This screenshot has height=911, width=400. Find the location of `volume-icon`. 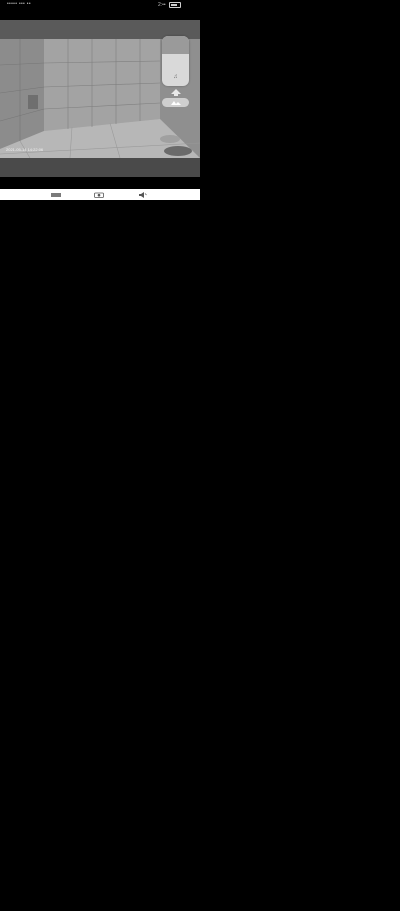

volume-icon is located at coordinates (143, 194).